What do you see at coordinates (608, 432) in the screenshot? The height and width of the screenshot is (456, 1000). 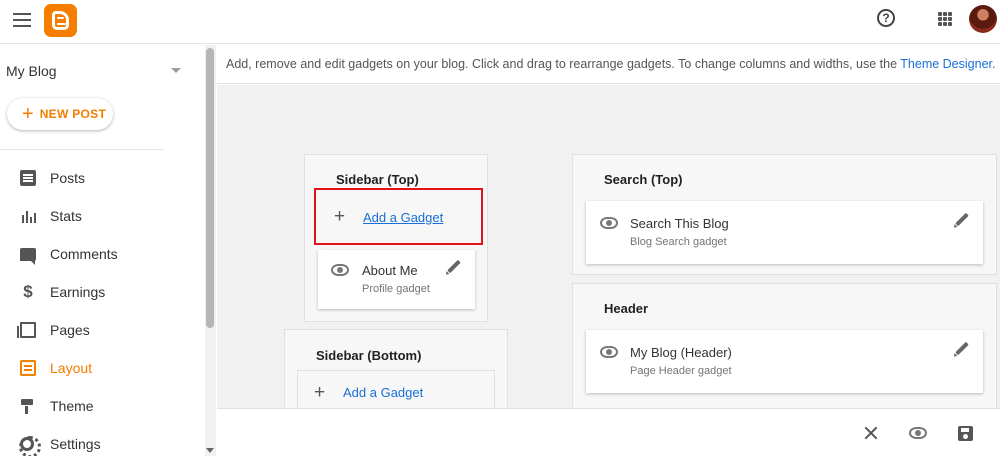 I see `action-bar` at bounding box center [608, 432].